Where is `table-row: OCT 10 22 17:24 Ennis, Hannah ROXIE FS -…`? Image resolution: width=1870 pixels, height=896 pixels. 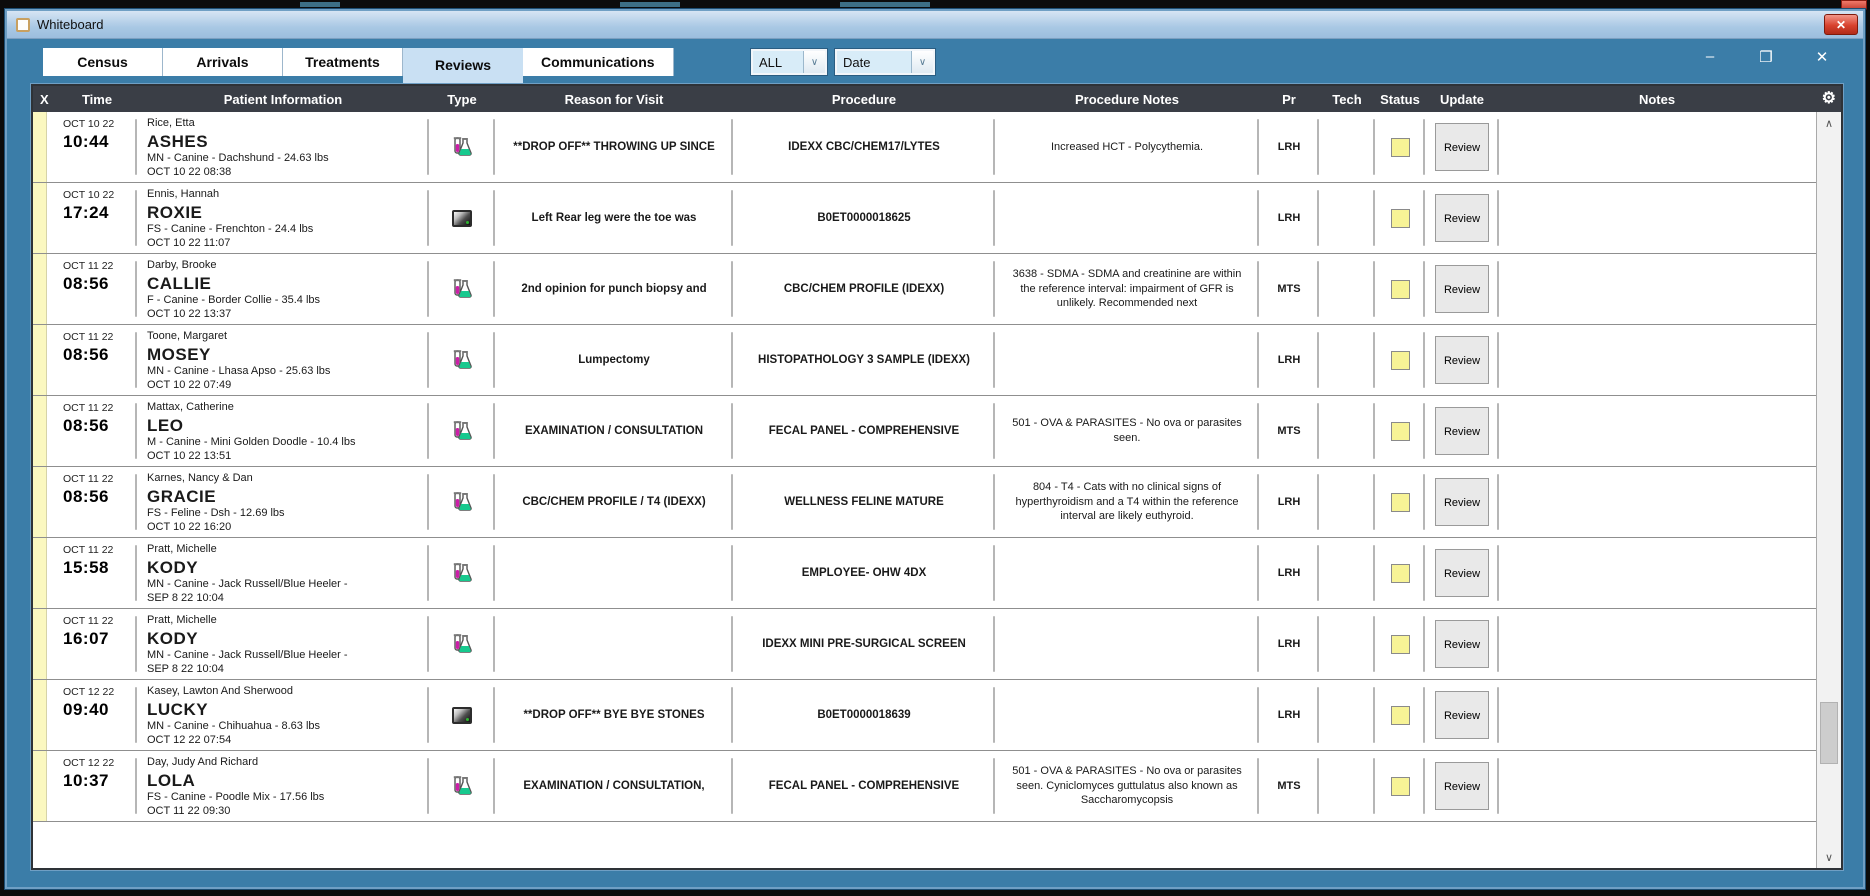
table-row: OCT 10 22 17:24 Ennis, Hannah ROXIE FS -… is located at coordinates (924, 218).